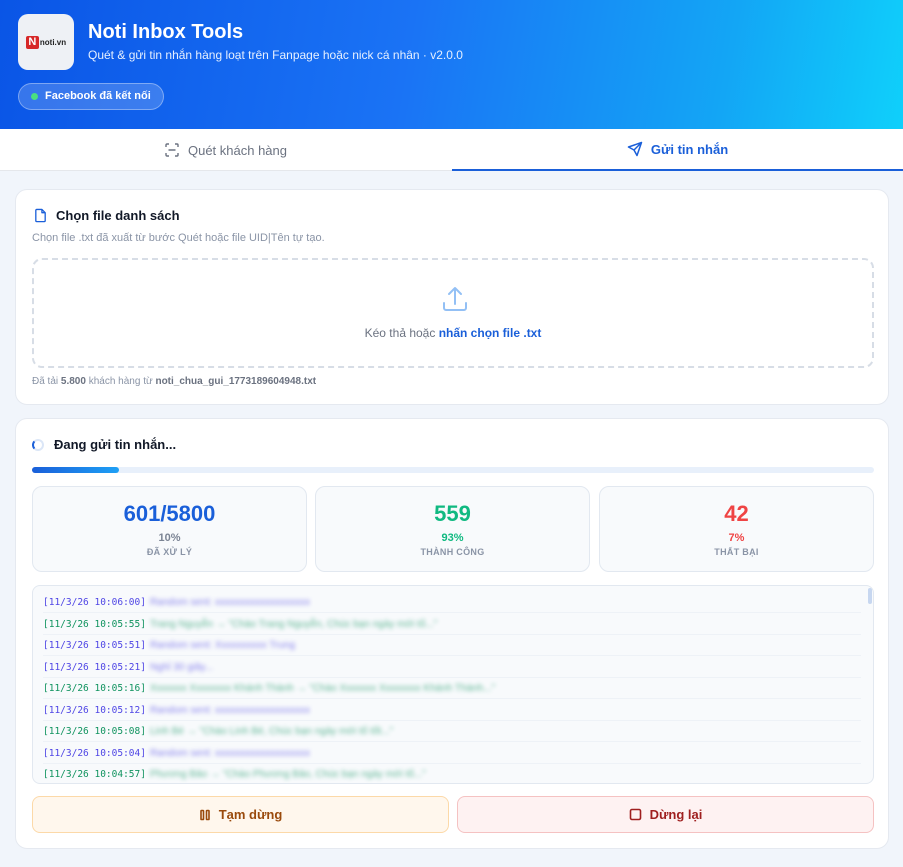 The height and width of the screenshot is (867, 903). Describe the element at coordinates (94, 645) in the screenshot. I see `log-timestamp: [11/3/26 10:05:51]` at that location.